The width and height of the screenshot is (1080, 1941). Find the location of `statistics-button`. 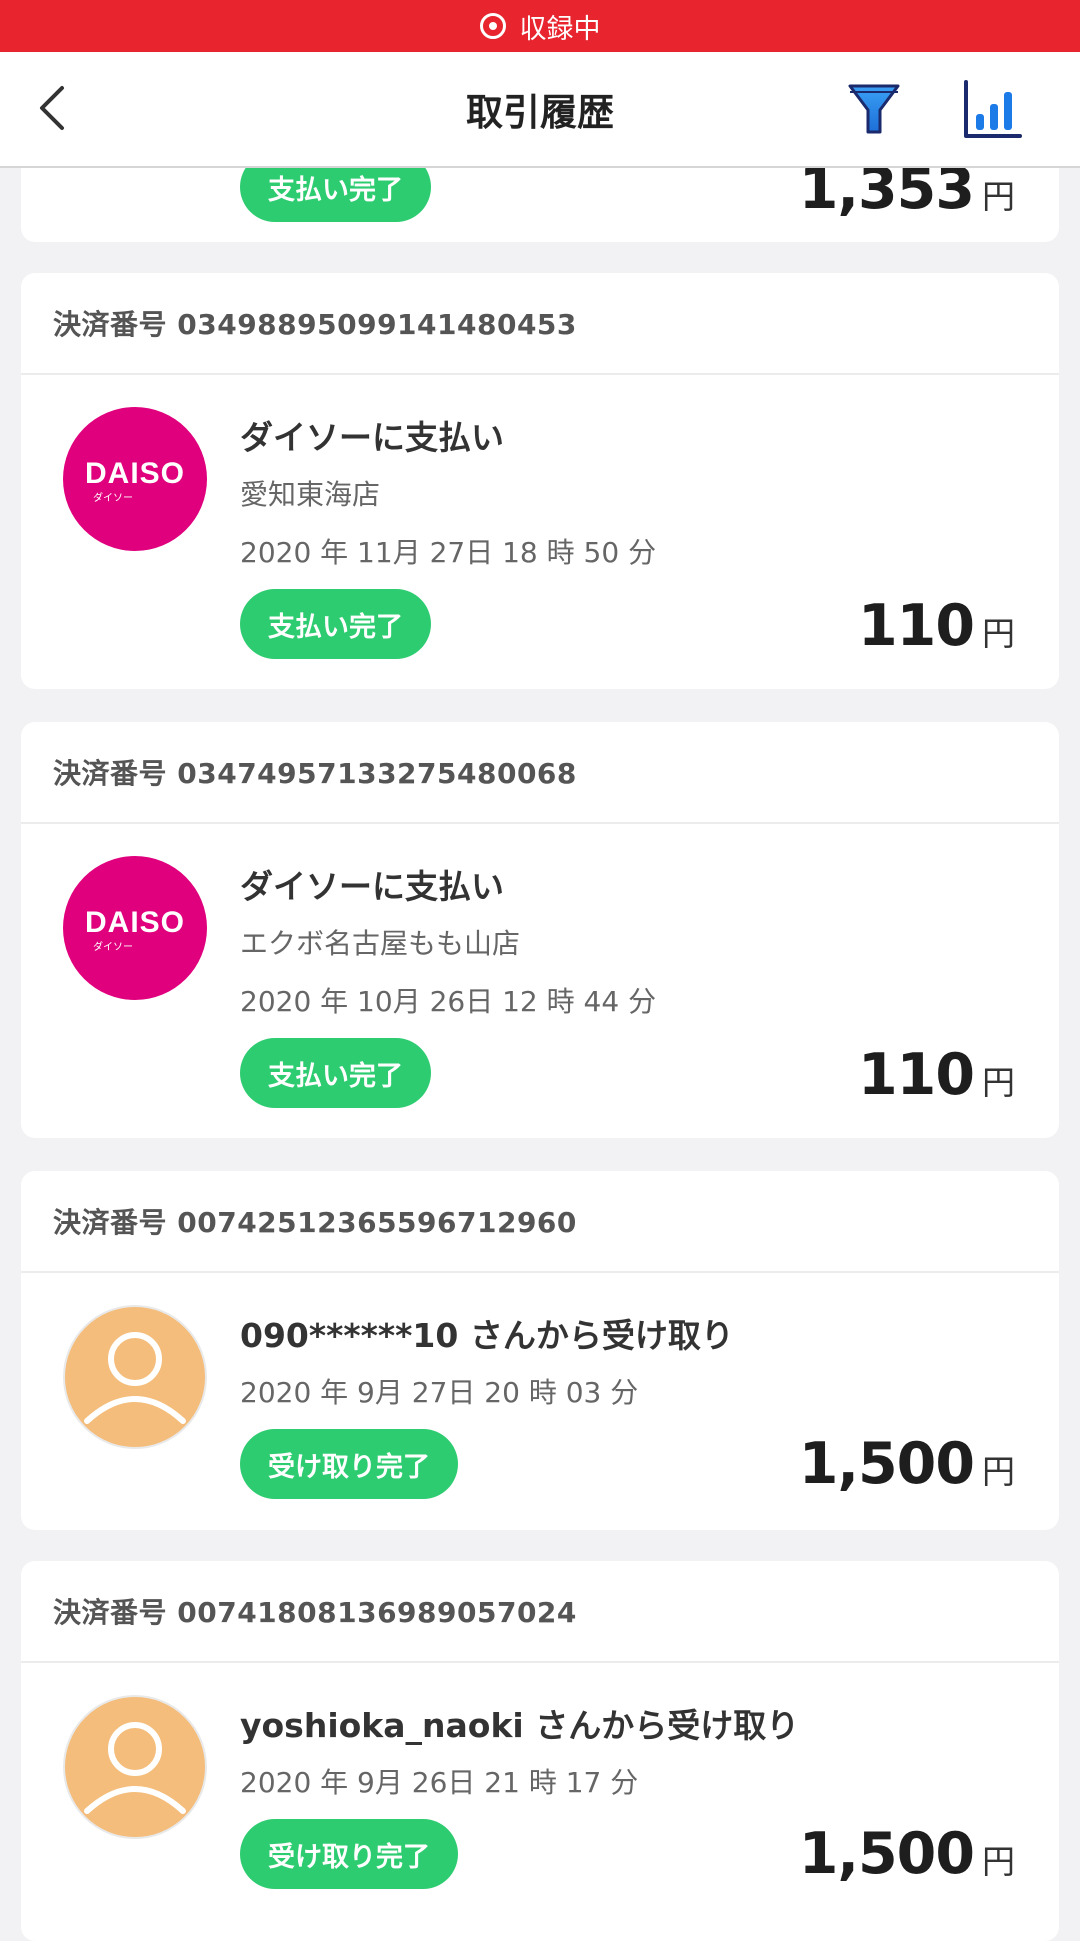

statistics-button is located at coordinates (992, 110).